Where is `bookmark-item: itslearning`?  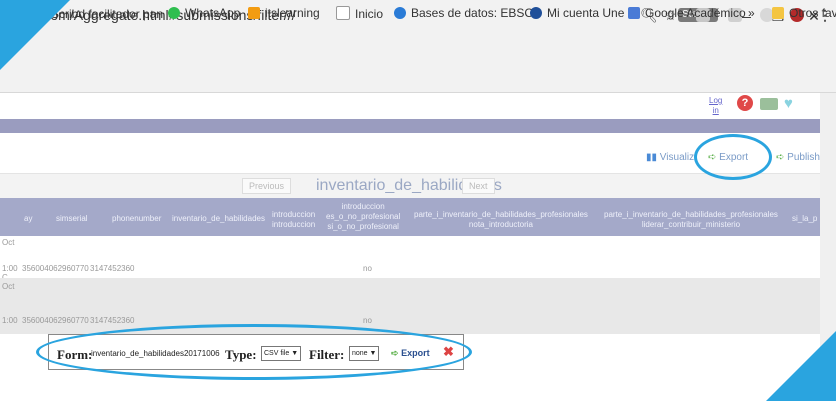 bookmark-item: itslearning is located at coordinates (284, 13).